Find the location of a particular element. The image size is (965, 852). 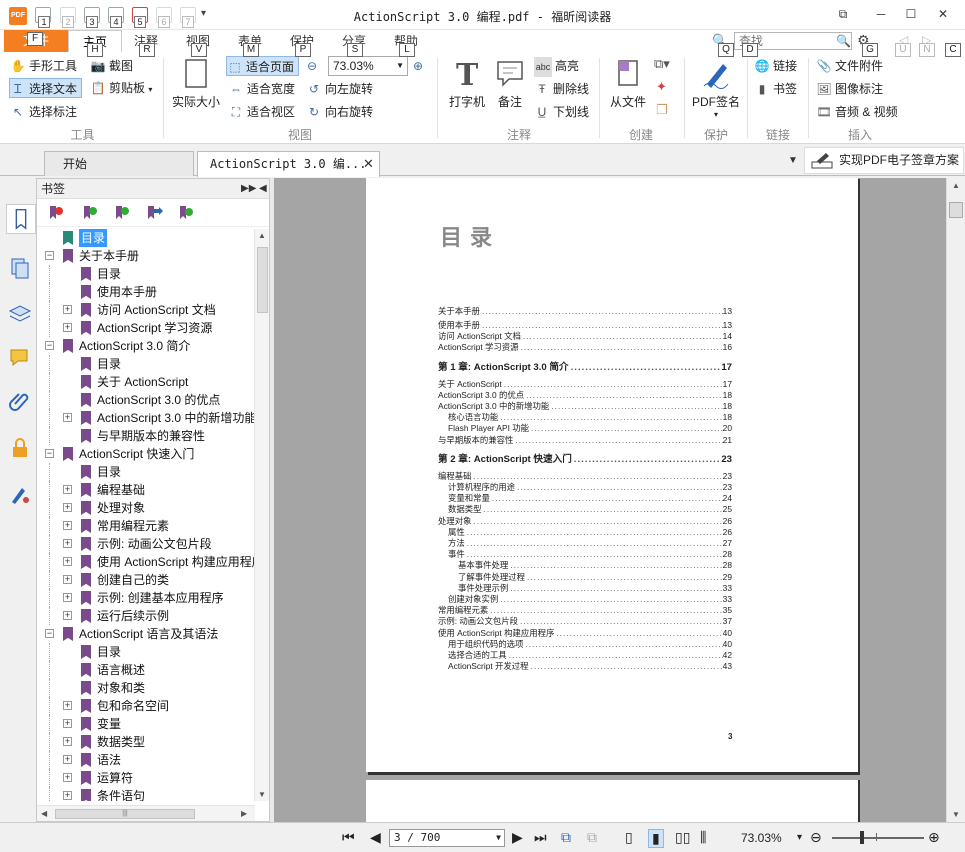

minimize-button: ─ is located at coordinates (881, 14).